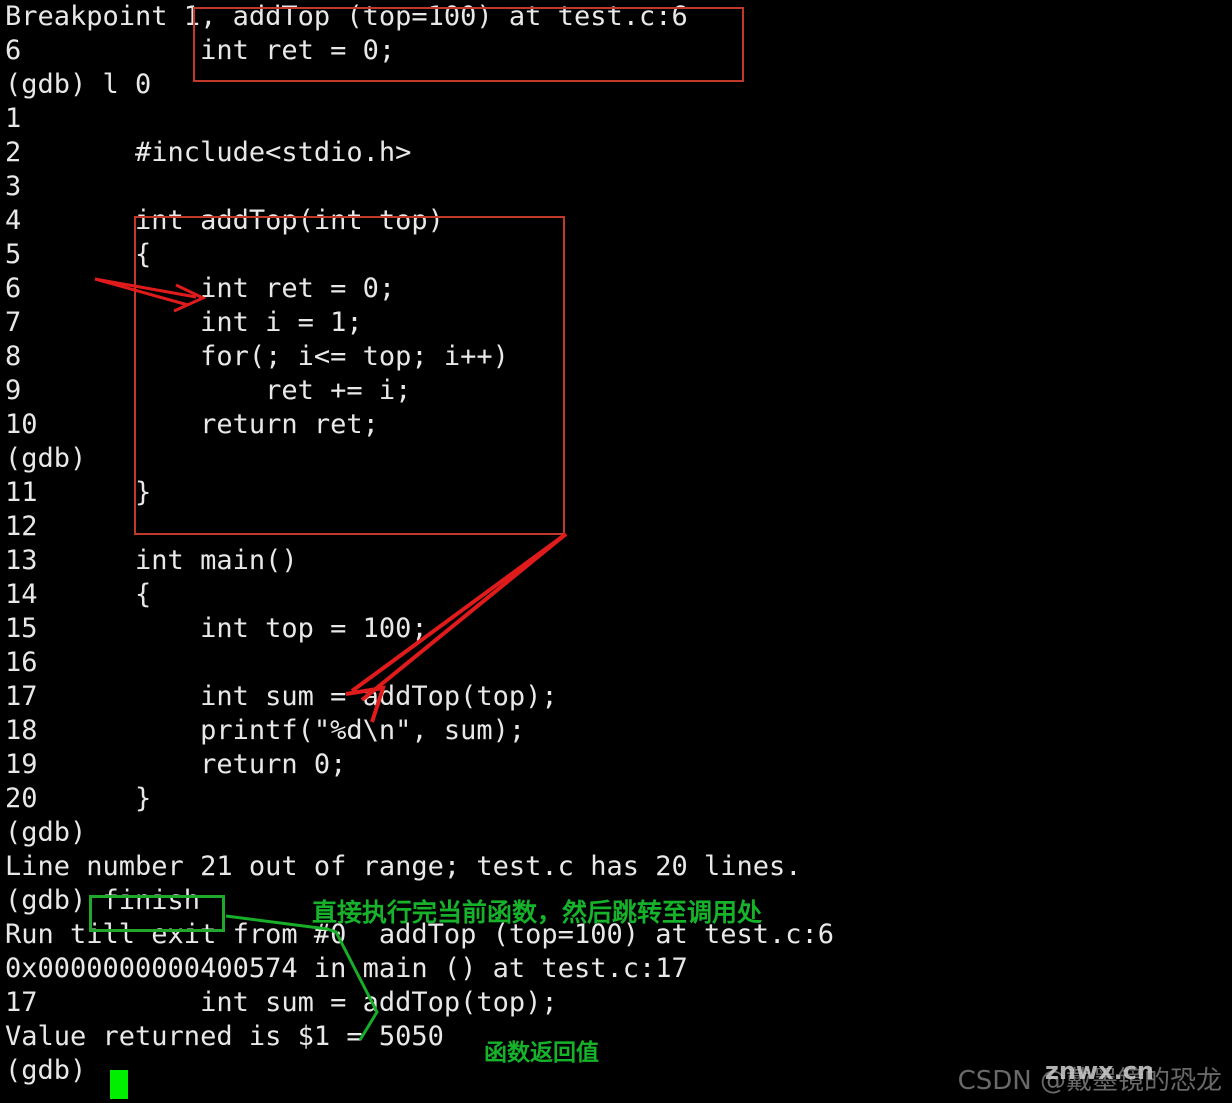 The width and height of the screenshot is (1232, 1103). Describe the element at coordinates (537, 912) in the screenshot. I see `finish-command-note: 直接执行完当前函数，然后跳转至调用处` at that location.